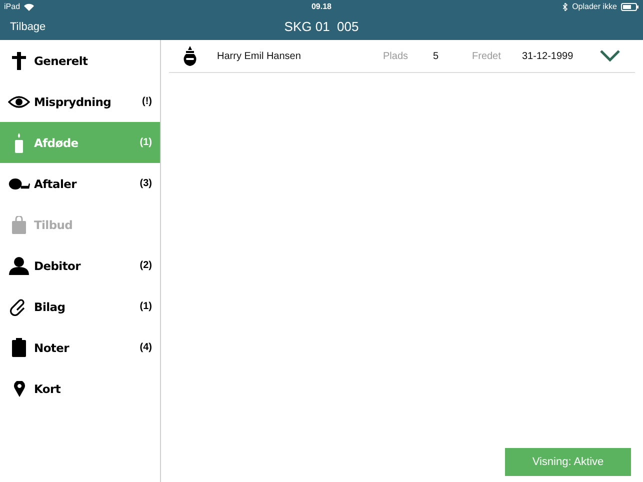  I want to click on bluetooth-icon, so click(565, 6).